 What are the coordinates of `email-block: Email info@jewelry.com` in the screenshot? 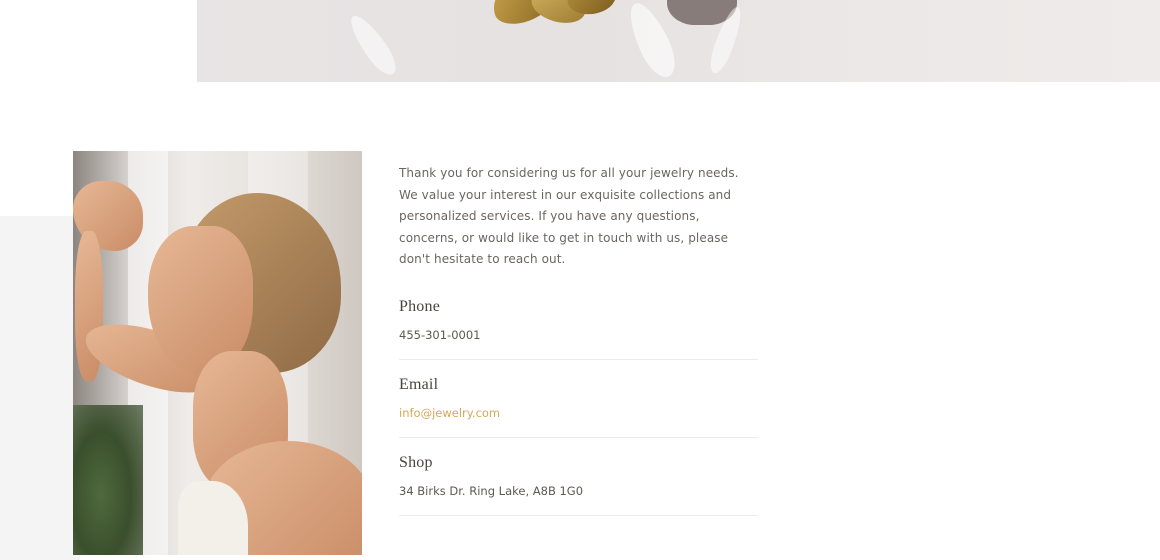 It's located at (578, 407).